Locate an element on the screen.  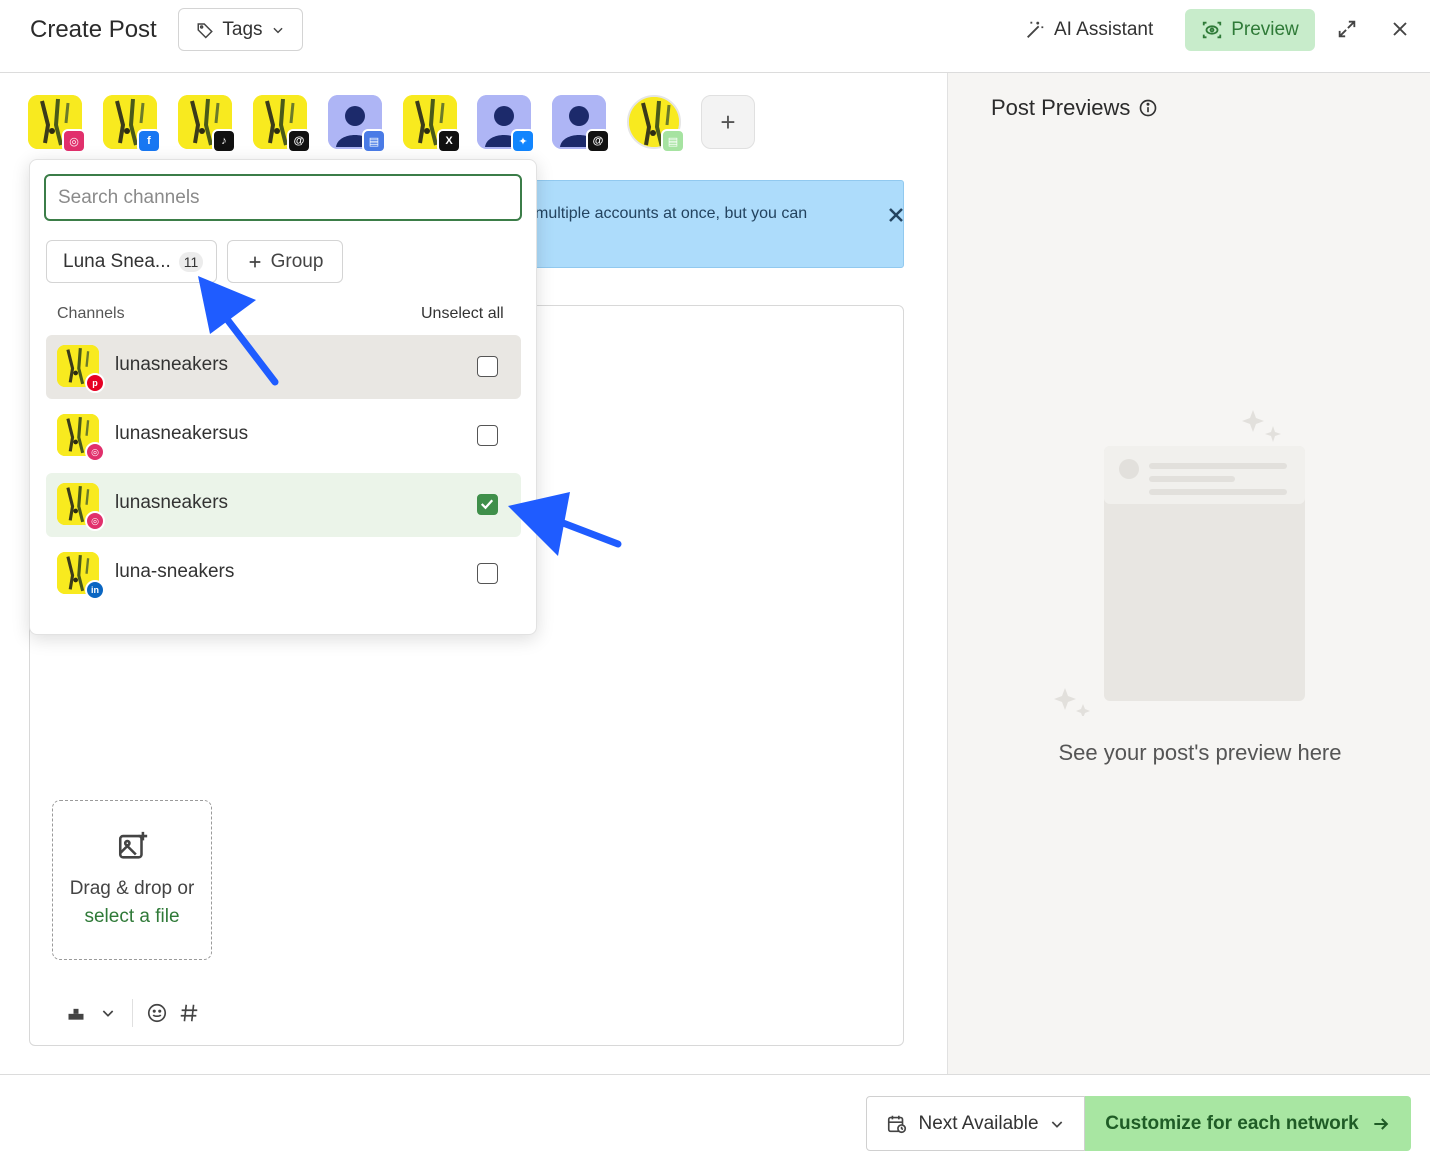
annotation-arrow-checkbox is located at coordinates (565, 524).